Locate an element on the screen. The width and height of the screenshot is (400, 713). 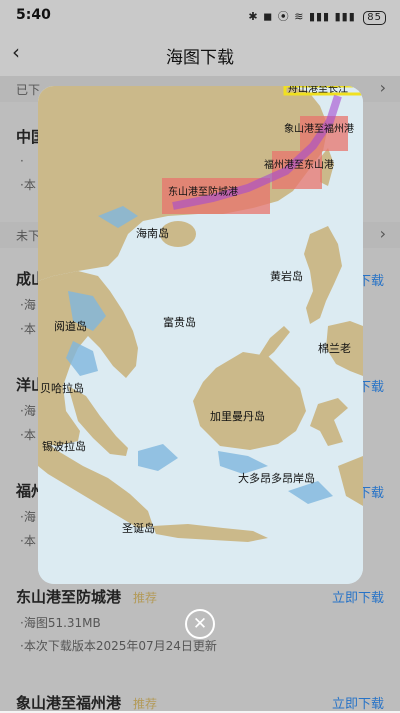
island-label: 黄岩岛 is located at coordinates (286, 276).